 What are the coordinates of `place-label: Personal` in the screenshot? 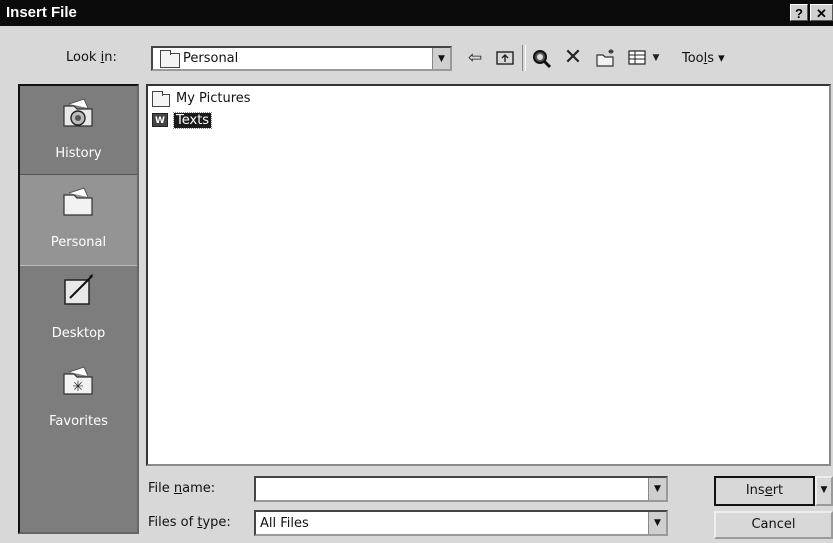 It's located at (78, 242).